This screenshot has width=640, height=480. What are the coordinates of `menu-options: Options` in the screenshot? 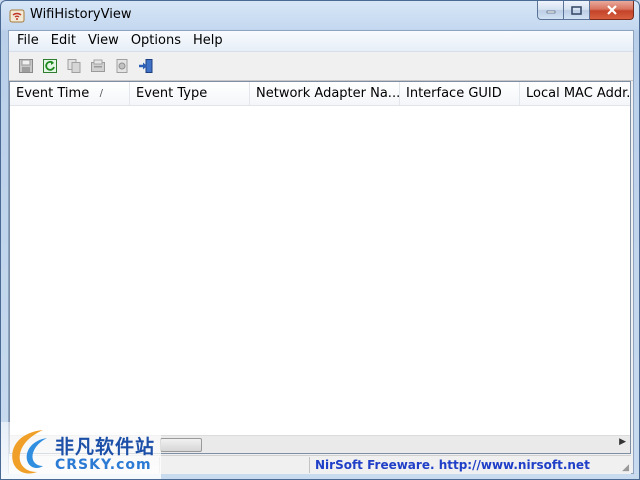 It's located at (156, 41).